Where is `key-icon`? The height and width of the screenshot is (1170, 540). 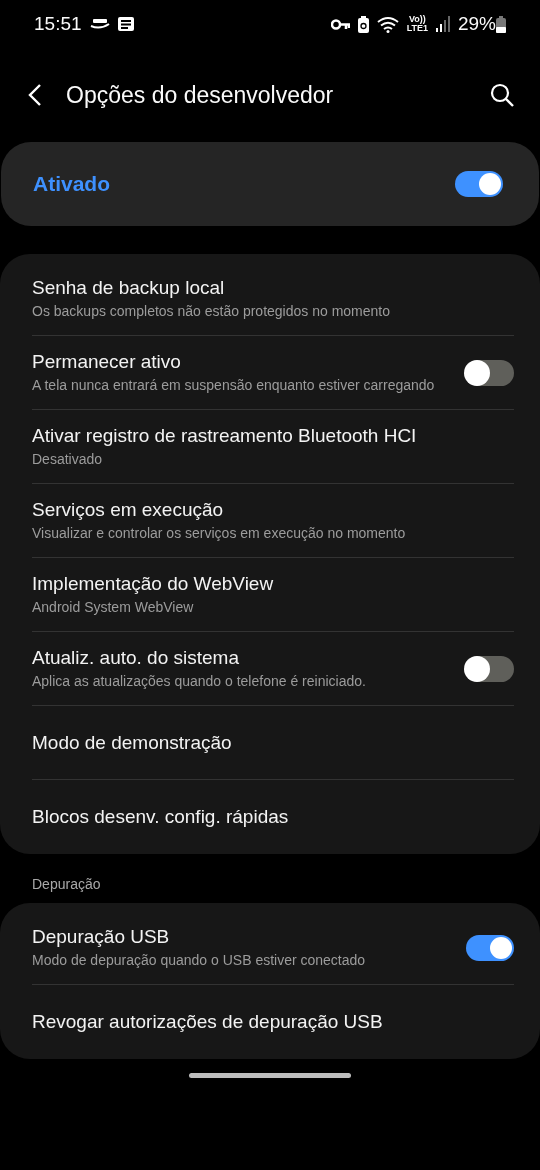 key-icon is located at coordinates (340, 24).